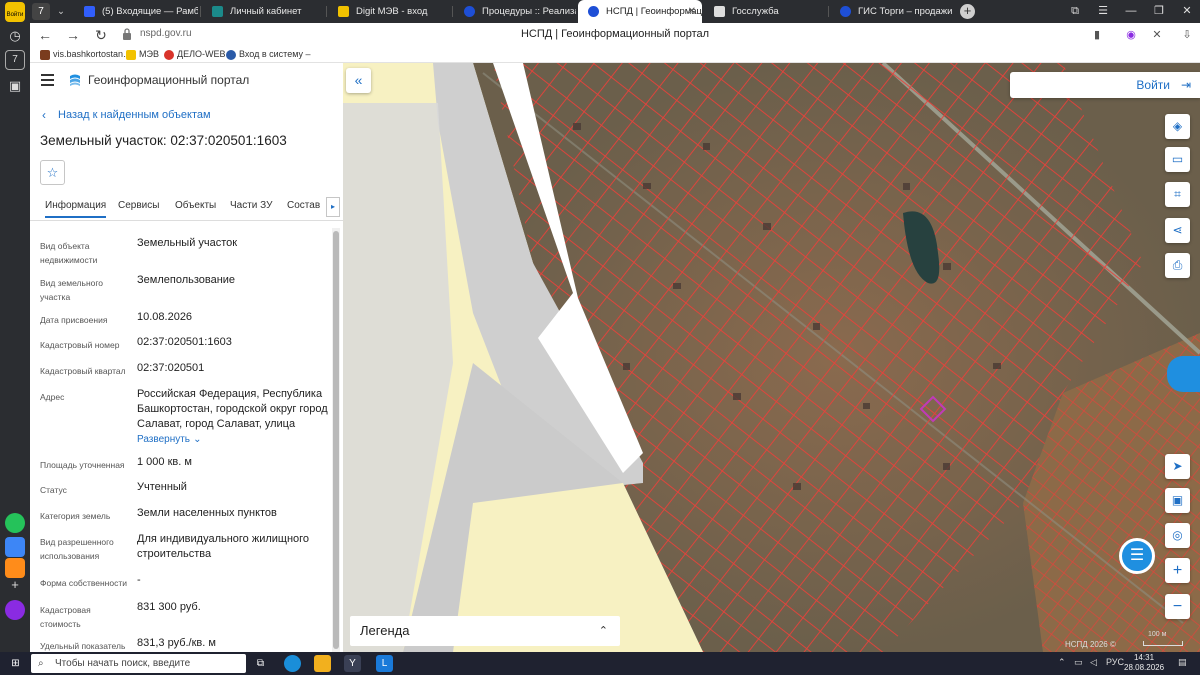 This screenshot has height=675, width=1200. I want to click on back-to-results-link: ‹ Назад к найденным объектам, so click(126, 115).